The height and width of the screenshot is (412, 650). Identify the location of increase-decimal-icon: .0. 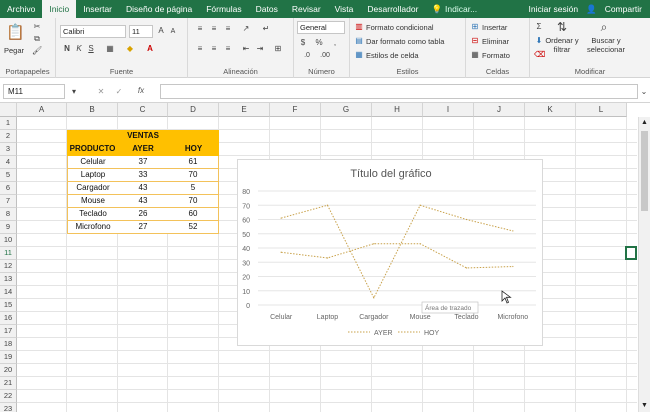
(307, 56).